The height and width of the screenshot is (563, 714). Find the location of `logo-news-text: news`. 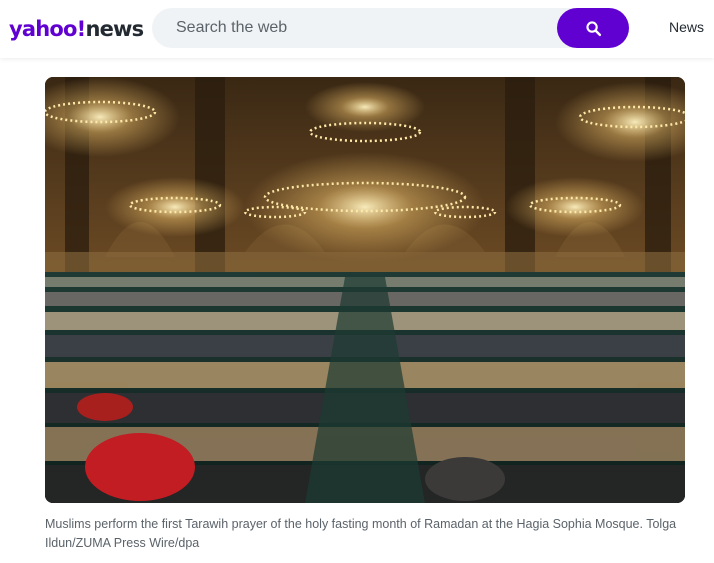

logo-news-text: news is located at coordinates (114, 29).